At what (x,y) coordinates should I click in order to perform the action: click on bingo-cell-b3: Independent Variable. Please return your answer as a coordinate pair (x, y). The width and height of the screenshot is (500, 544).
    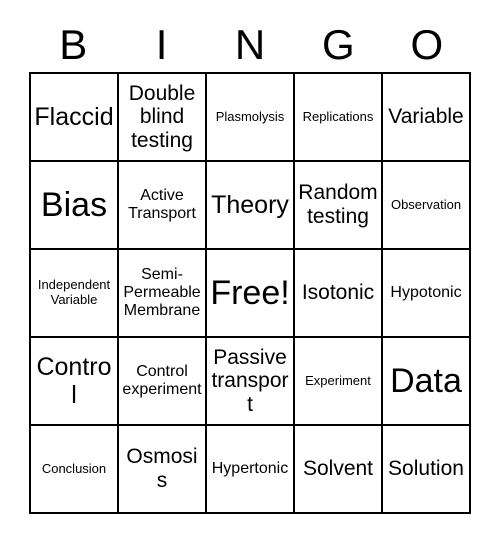
    Looking at the image, I should click on (75, 294).